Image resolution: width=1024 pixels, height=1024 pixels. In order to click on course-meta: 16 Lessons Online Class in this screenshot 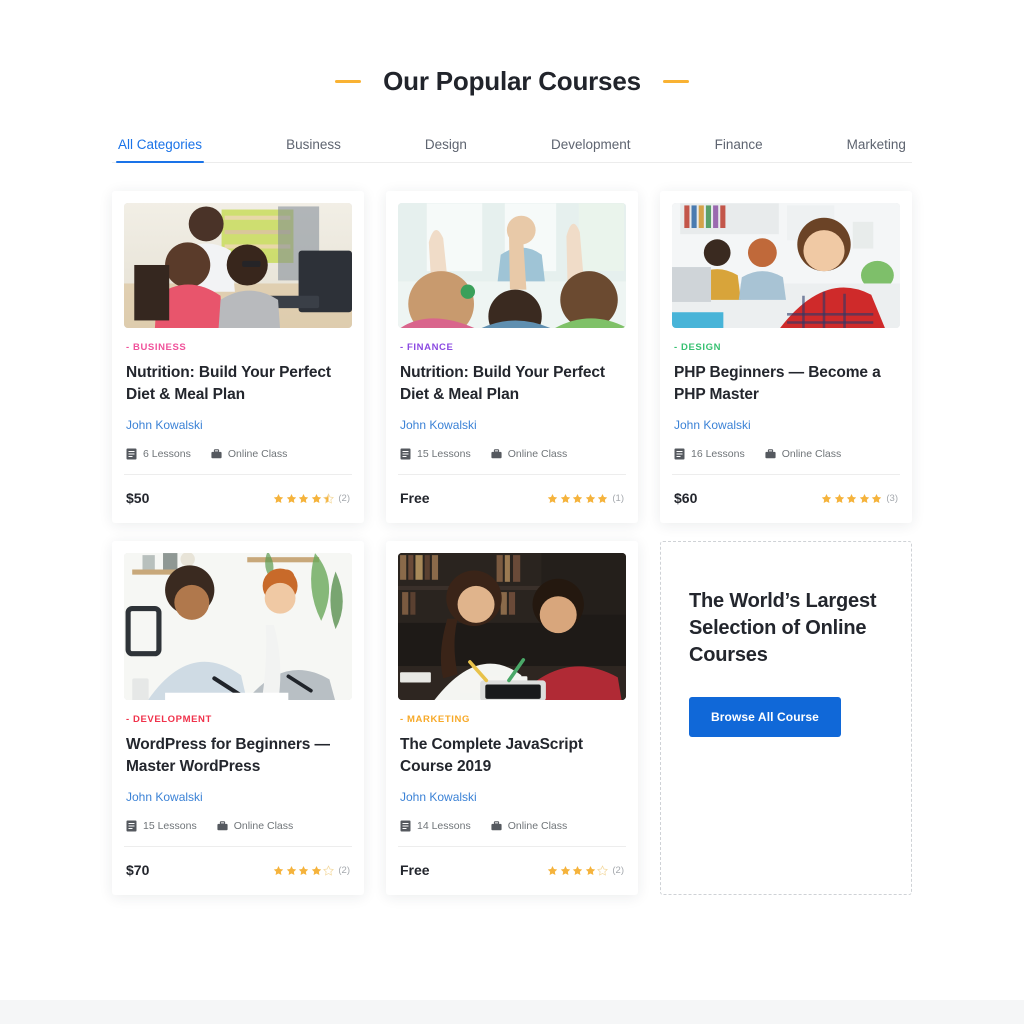, I will do `click(786, 461)`.